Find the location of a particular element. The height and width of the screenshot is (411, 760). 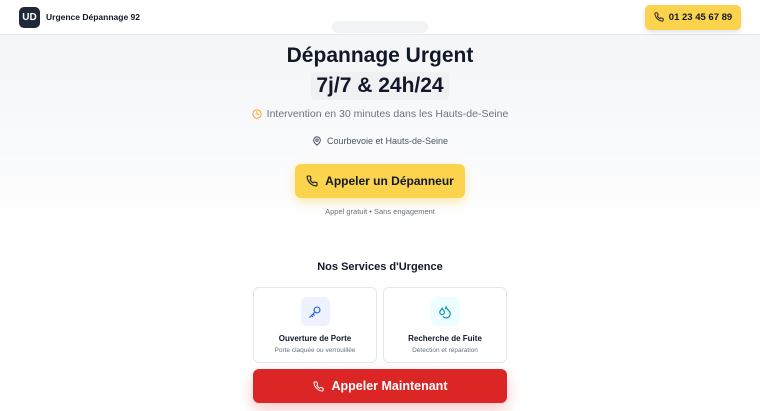

hero-badge-placeholder is located at coordinates (380, 27).